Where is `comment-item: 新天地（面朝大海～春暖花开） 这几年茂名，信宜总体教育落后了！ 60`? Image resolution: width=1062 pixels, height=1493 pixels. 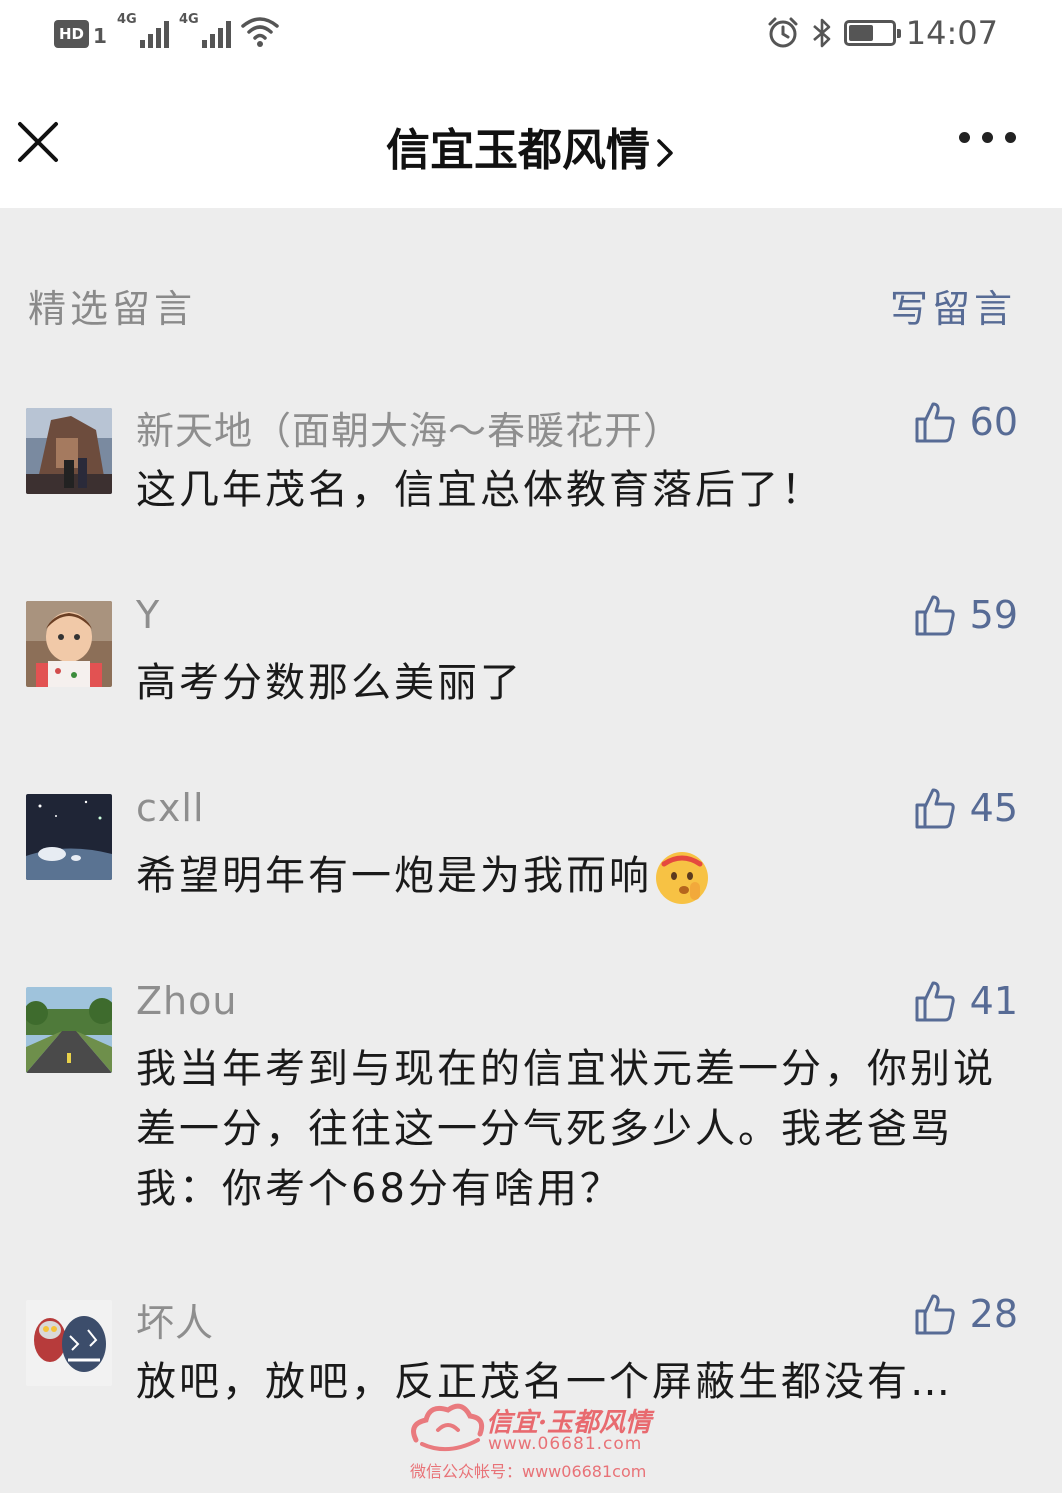
comment-item: 新天地（面朝大海～春暖花开） 这几年茂名，信宜总体教育落后了！ 60 is located at coordinates (522, 459).